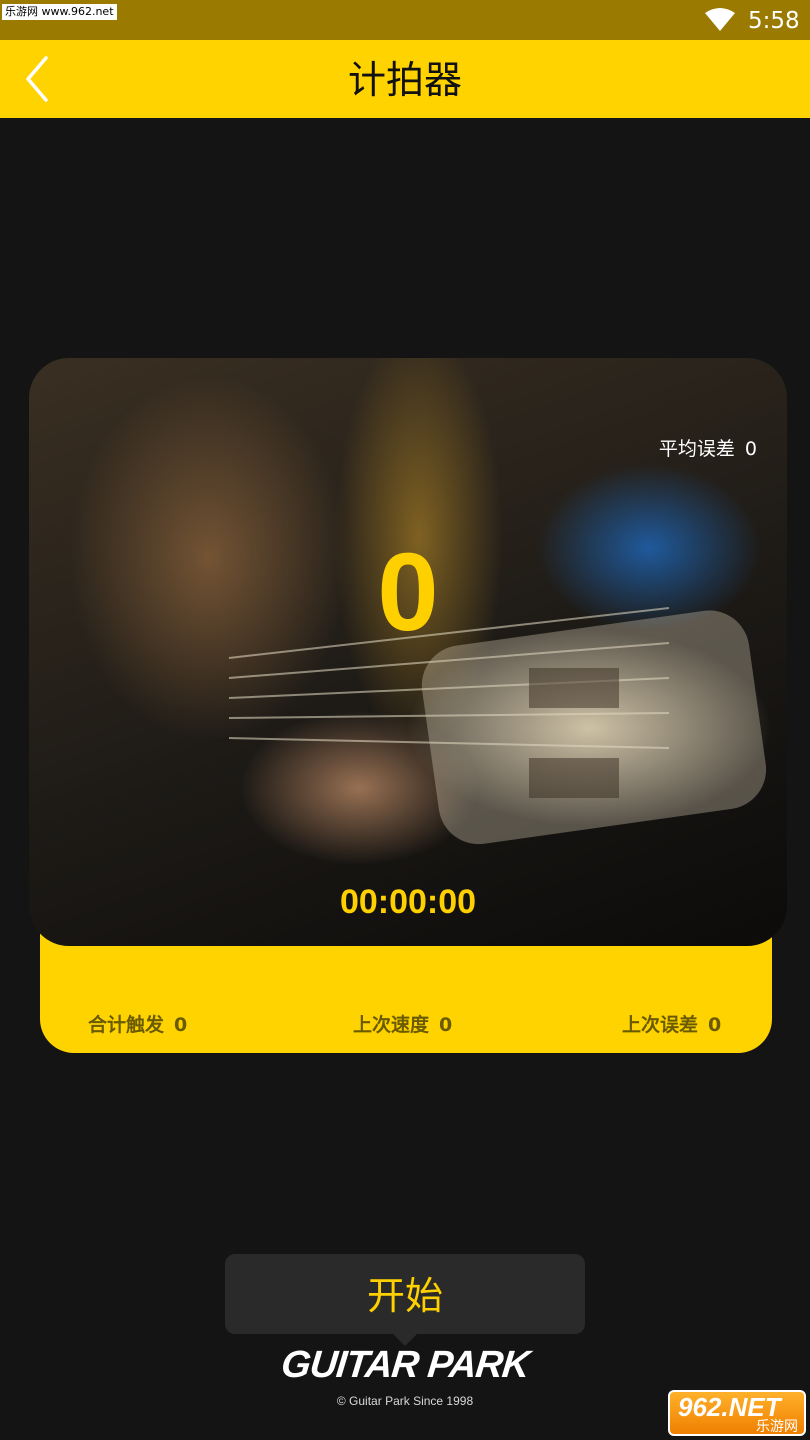  I want to click on average-error: 平均误差 0, so click(708, 447).